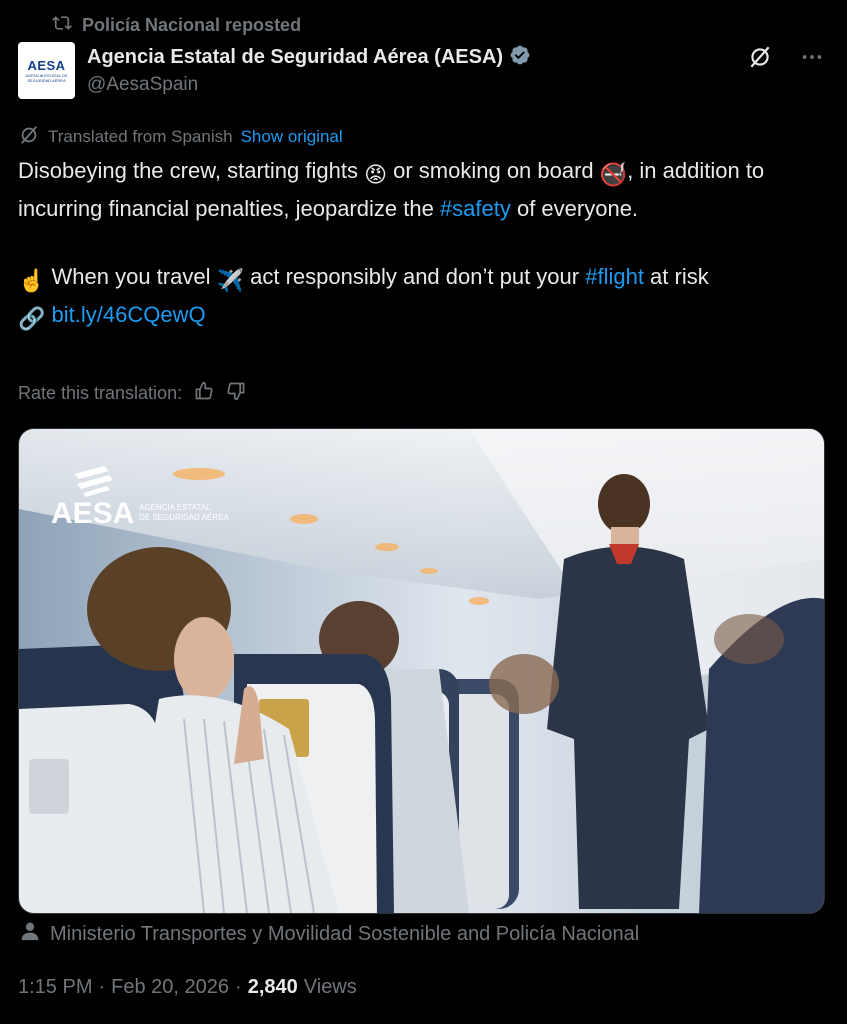  What do you see at coordinates (32, 318) in the screenshot?
I see `link-icon: 🔗` at bounding box center [32, 318].